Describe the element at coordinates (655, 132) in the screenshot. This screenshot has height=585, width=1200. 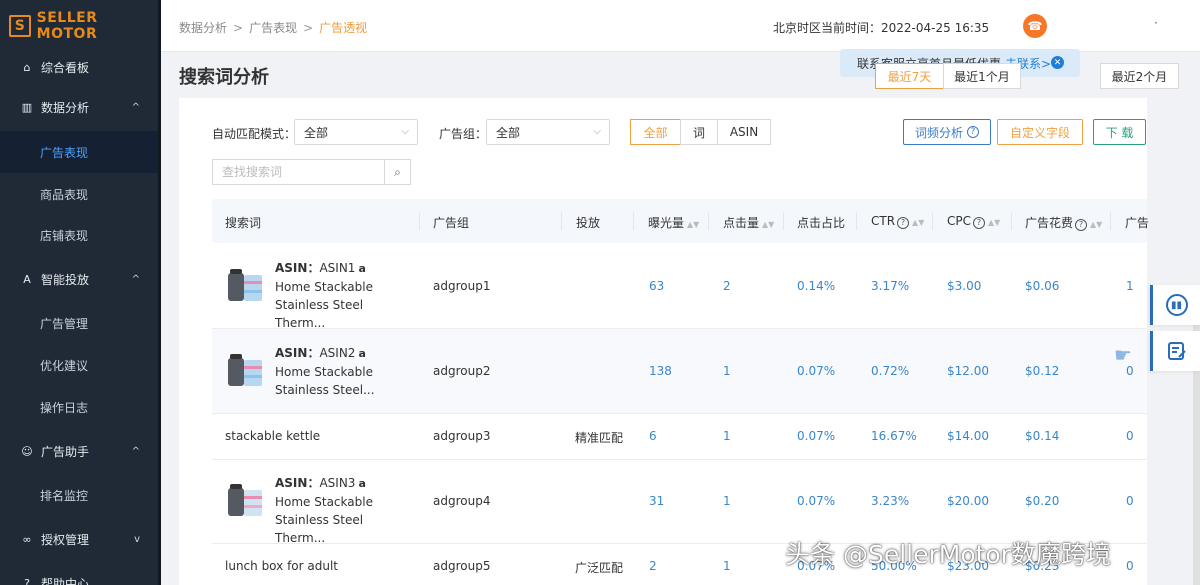
I see `segment-all: 全部` at that location.